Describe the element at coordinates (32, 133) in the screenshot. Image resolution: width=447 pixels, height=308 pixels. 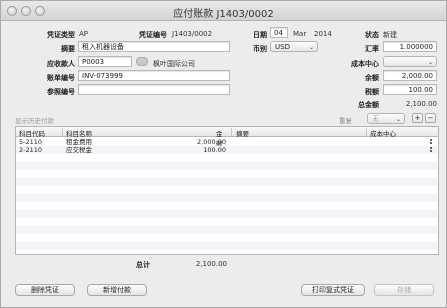
I see `column-header-code: 科目代码` at that location.